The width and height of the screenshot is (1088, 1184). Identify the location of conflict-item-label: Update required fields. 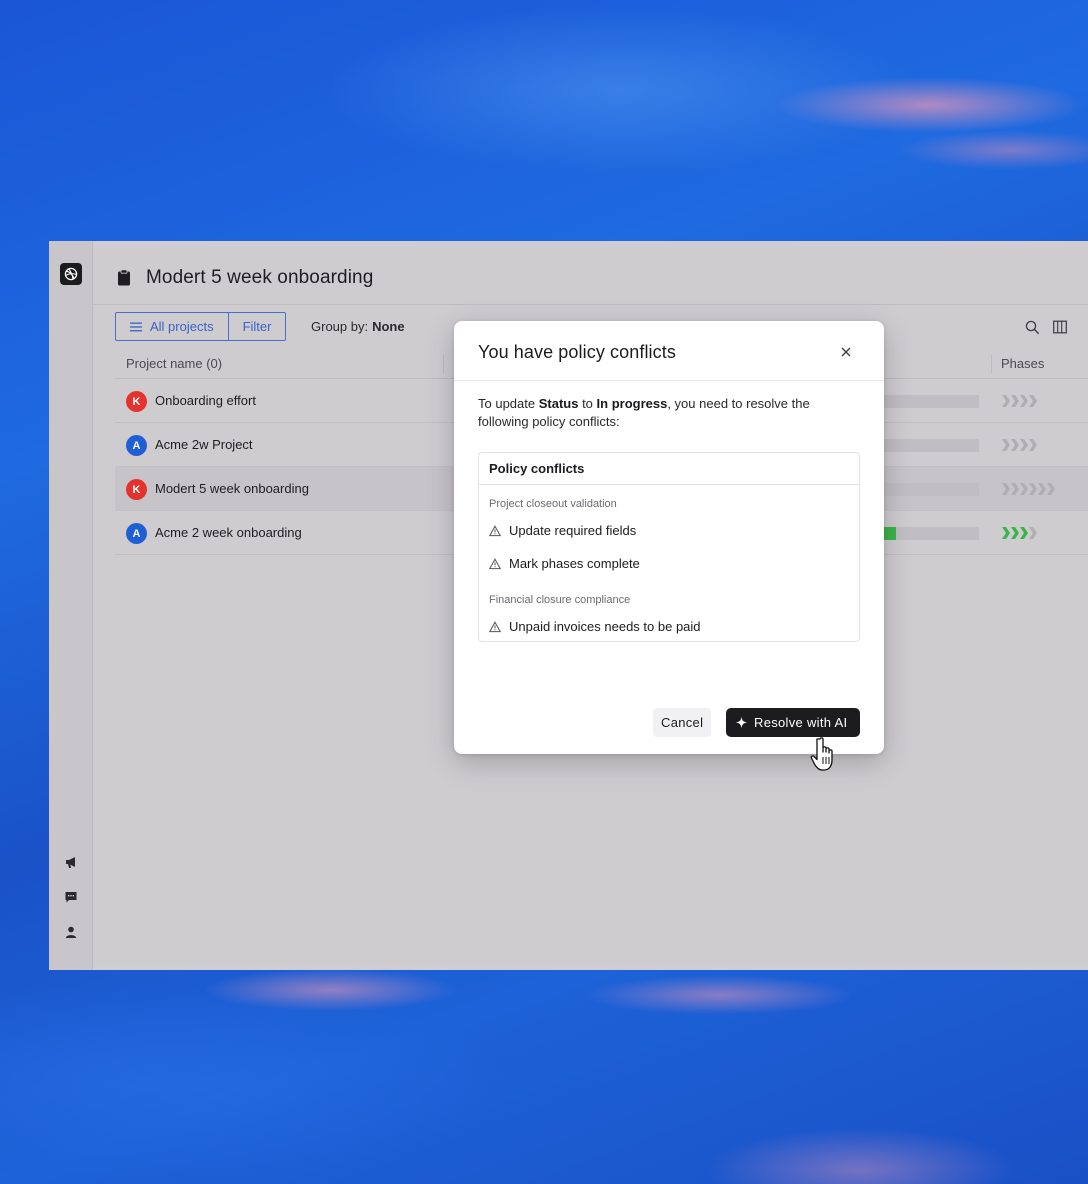
(573, 530).